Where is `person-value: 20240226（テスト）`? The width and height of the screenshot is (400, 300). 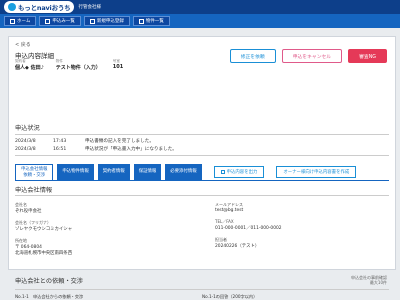 person-value: 20240226（テスト） is located at coordinates (237, 246).